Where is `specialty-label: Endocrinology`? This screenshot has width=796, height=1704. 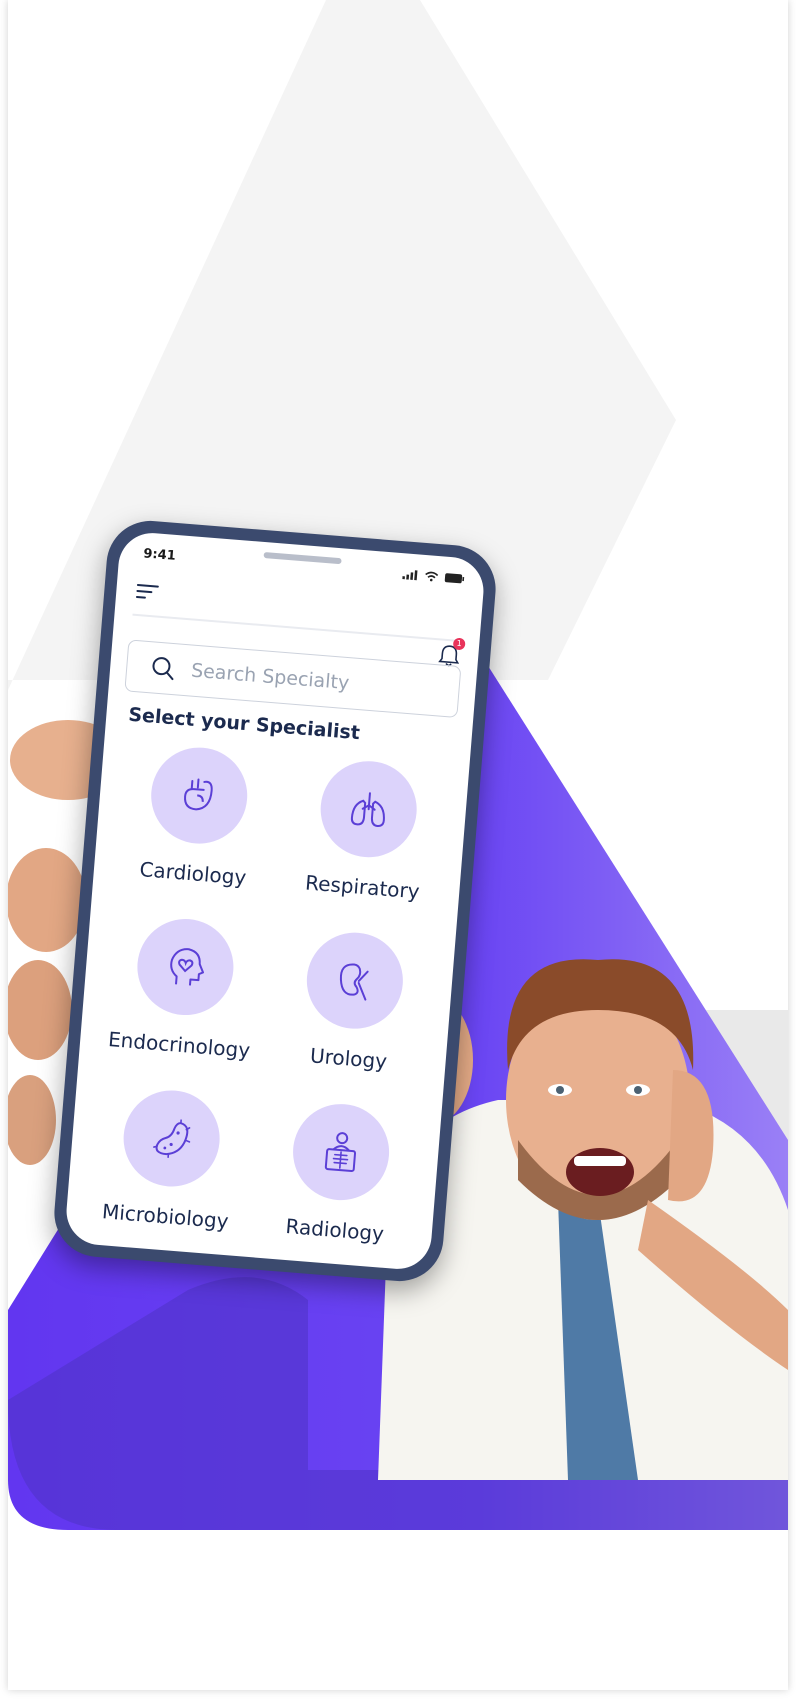 specialty-label: Endocrinology is located at coordinates (179, 1045).